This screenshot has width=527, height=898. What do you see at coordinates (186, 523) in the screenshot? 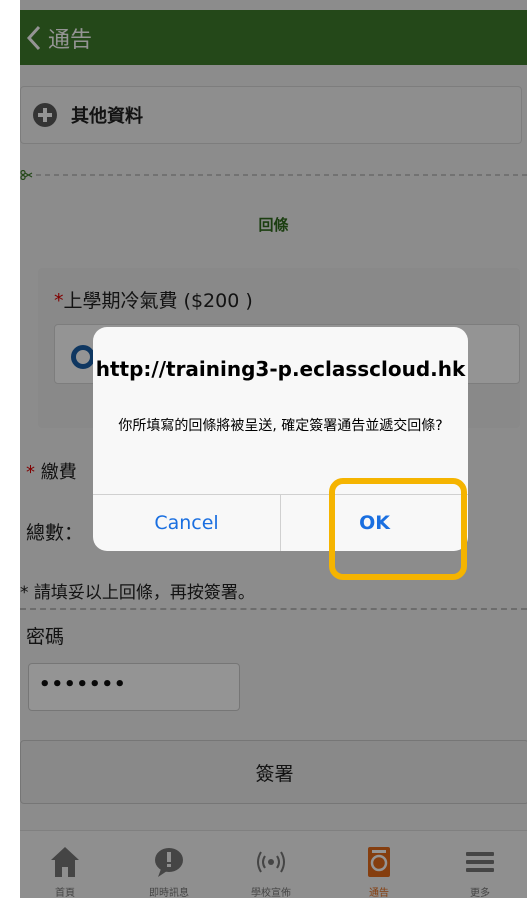
I see `cancel-button: Cancel` at bounding box center [186, 523].